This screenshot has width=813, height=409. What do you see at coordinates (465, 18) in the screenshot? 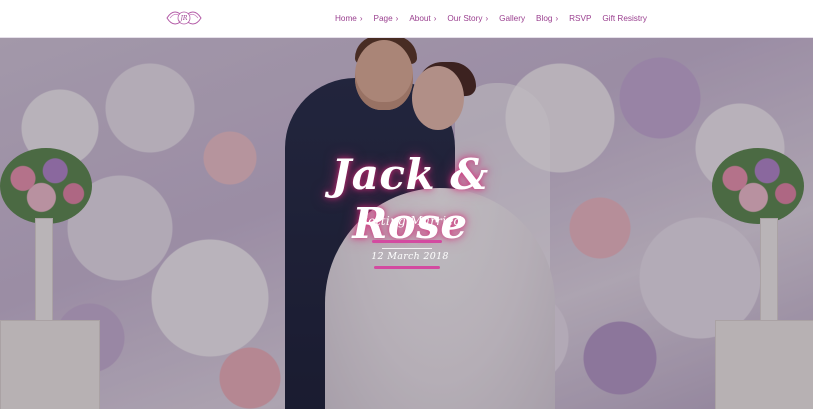
I see `nav-item-label: Our Story` at bounding box center [465, 18].